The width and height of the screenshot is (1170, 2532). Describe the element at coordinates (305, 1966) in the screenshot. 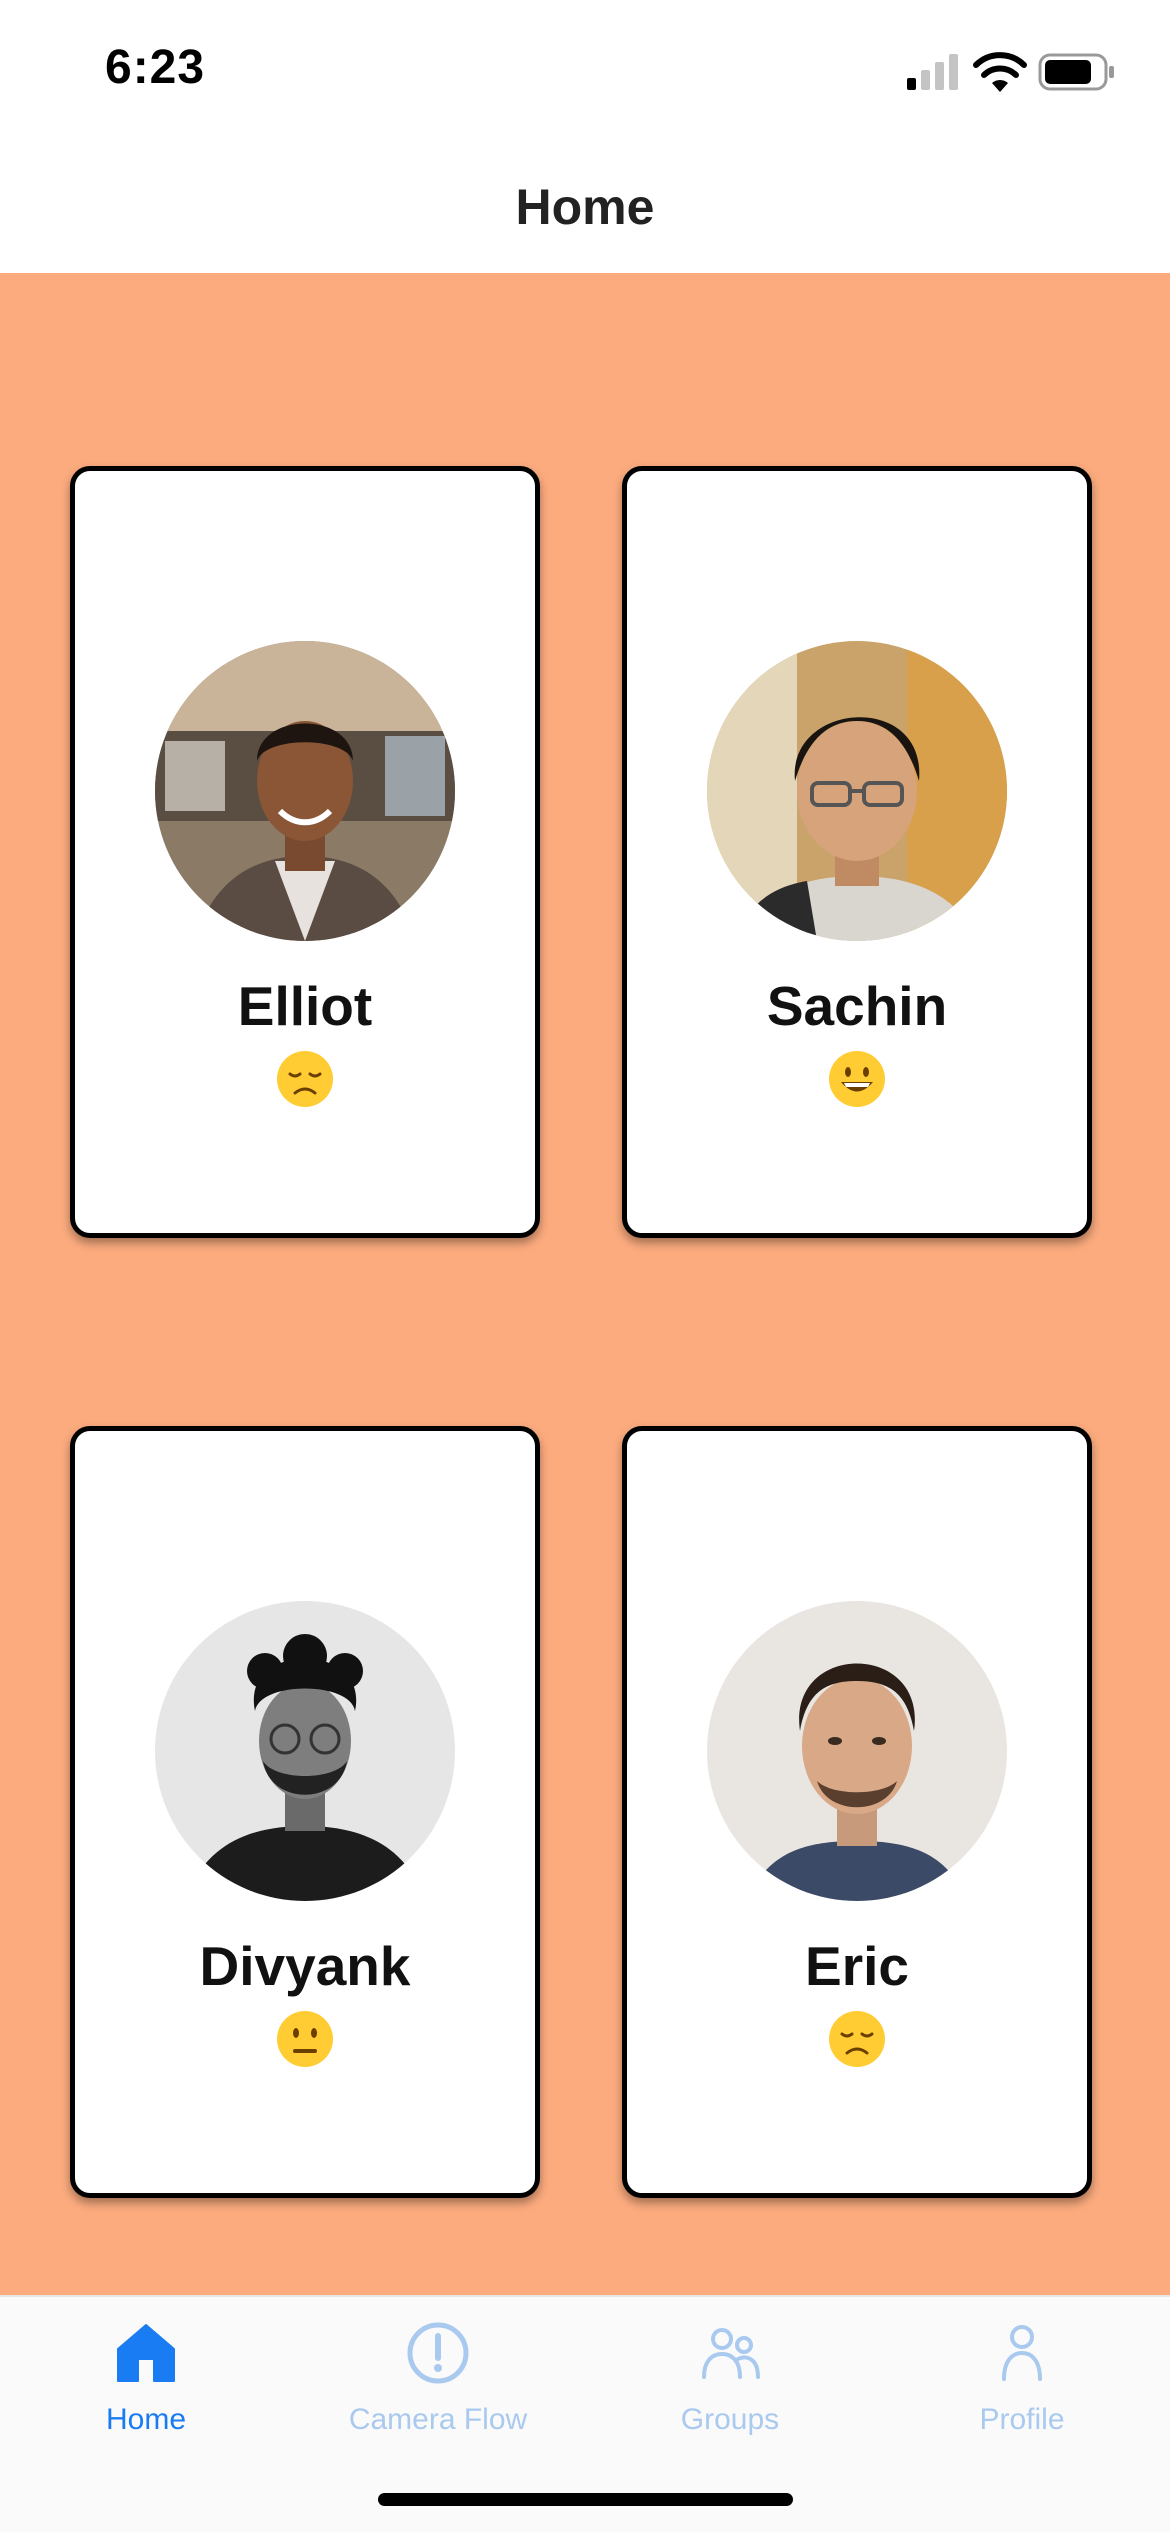

I see `person-name: Divyank` at that location.